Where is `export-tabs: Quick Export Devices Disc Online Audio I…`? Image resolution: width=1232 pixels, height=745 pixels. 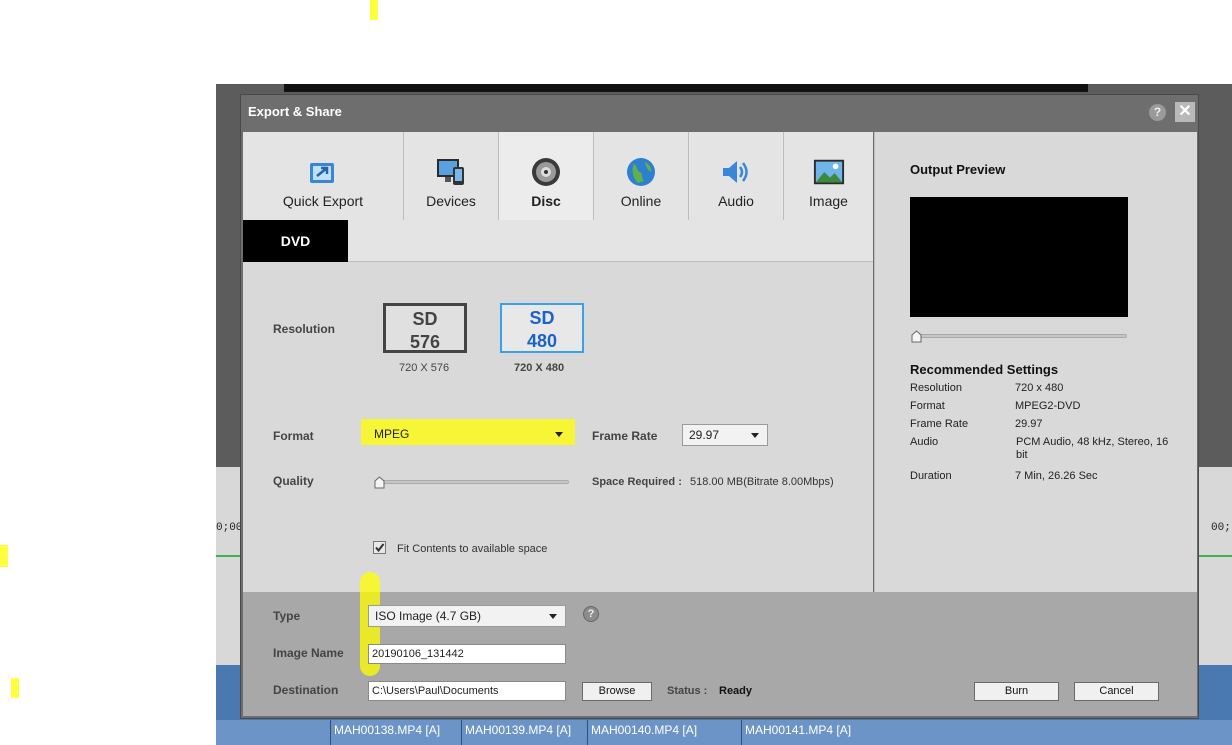 export-tabs: Quick Export Devices Disc Online Audio I… is located at coordinates (558, 176).